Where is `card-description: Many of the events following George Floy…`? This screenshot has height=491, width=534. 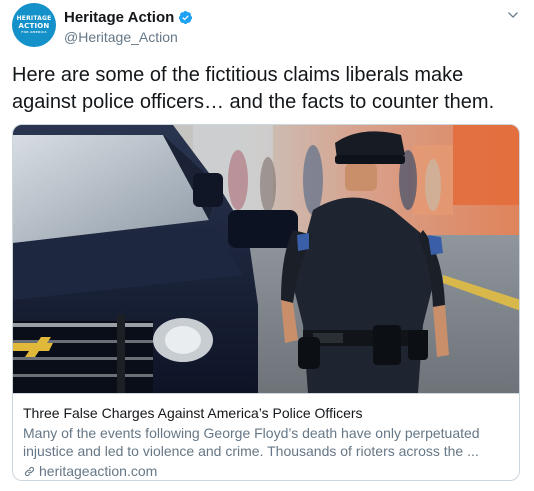 card-description: Many of the events following George Floy… is located at coordinates (251, 442).